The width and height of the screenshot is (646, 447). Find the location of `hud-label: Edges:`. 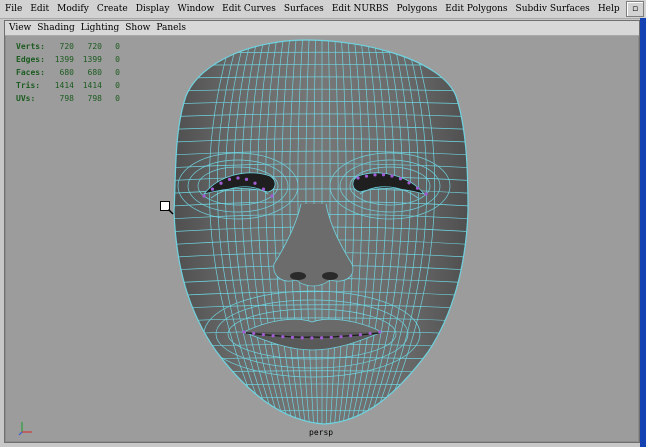

hud-label: Edges: is located at coordinates (30, 59).